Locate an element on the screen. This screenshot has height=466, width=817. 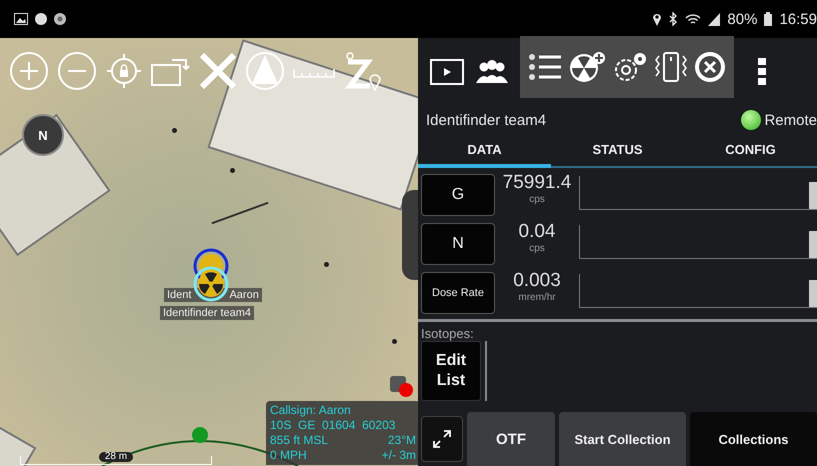
edit-list-button: Edit List is located at coordinates (451, 371).